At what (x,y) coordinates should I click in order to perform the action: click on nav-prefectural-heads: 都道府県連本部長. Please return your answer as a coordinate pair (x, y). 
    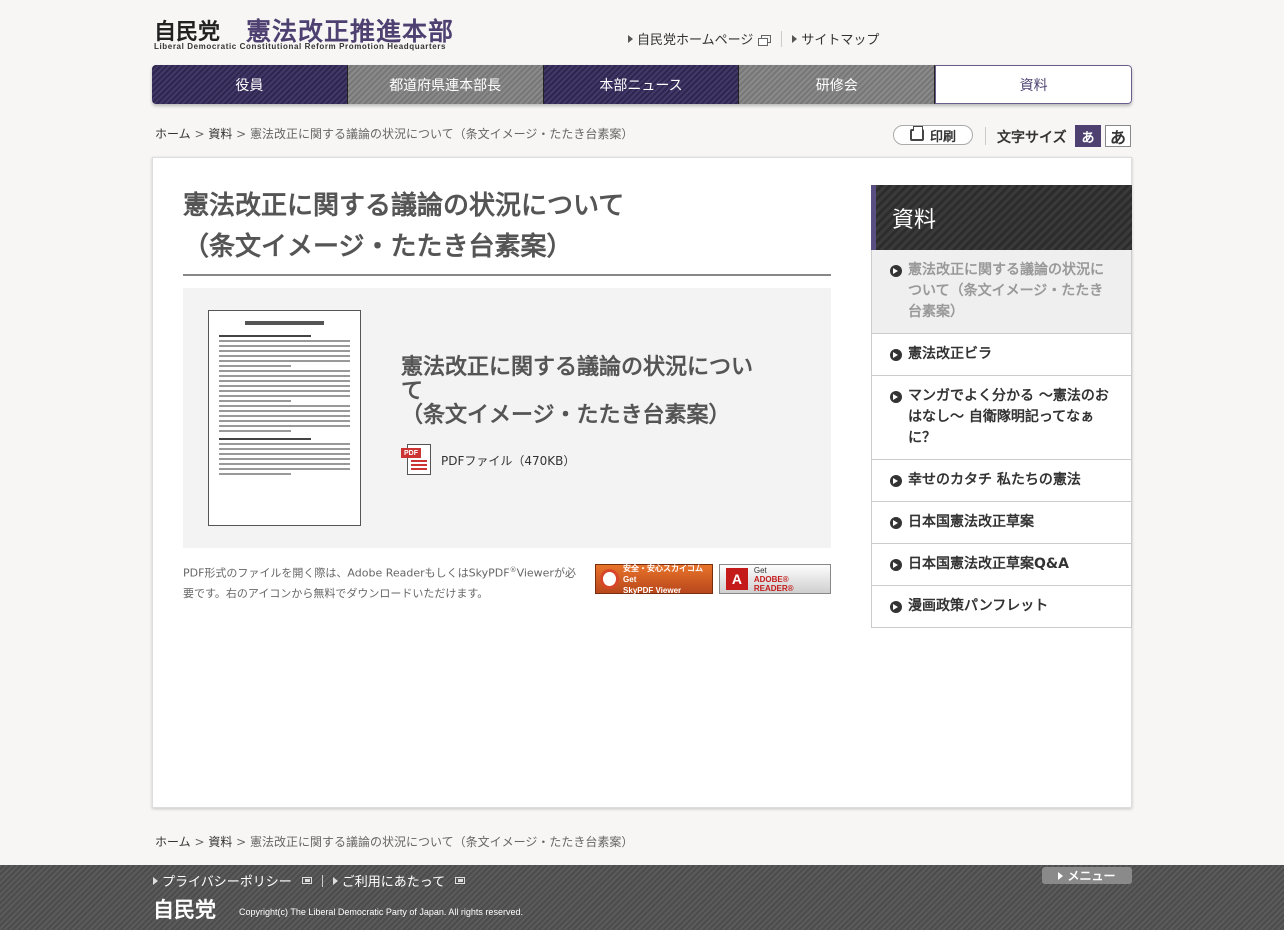
    Looking at the image, I should click on (445, 84).